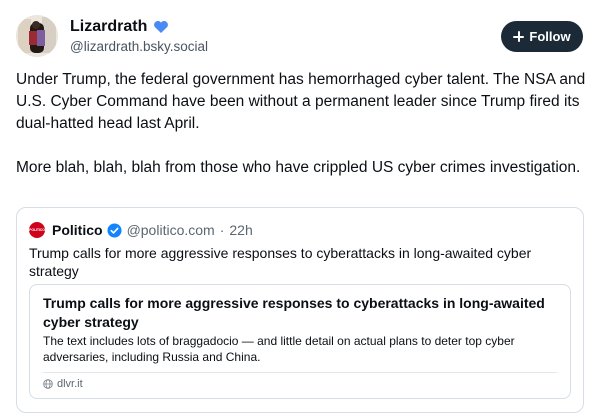  I want to click on author-name-row: Lizardrath, so click(119, 27).